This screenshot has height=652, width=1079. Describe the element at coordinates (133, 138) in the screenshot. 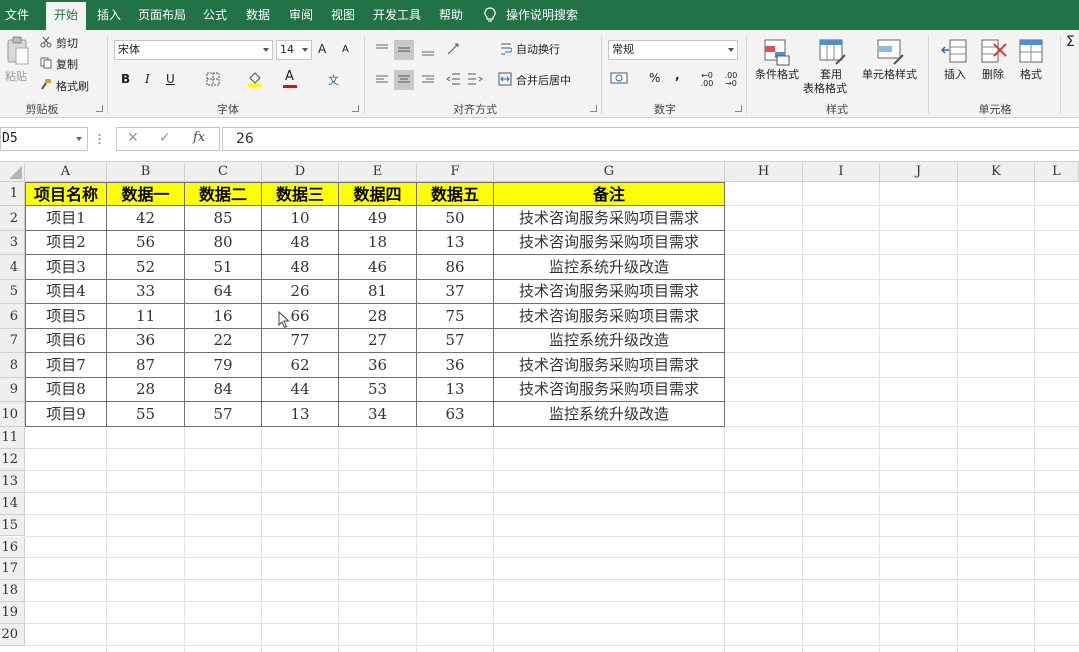

I see `cancel-icon: ✕` at that location.